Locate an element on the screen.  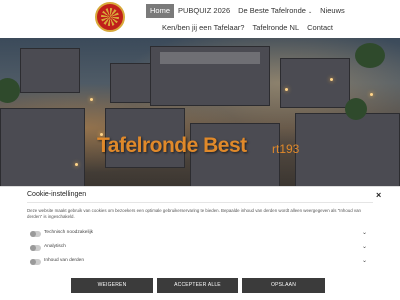
nav-nieuws: Nieuws is located at coordinates (332, 11).